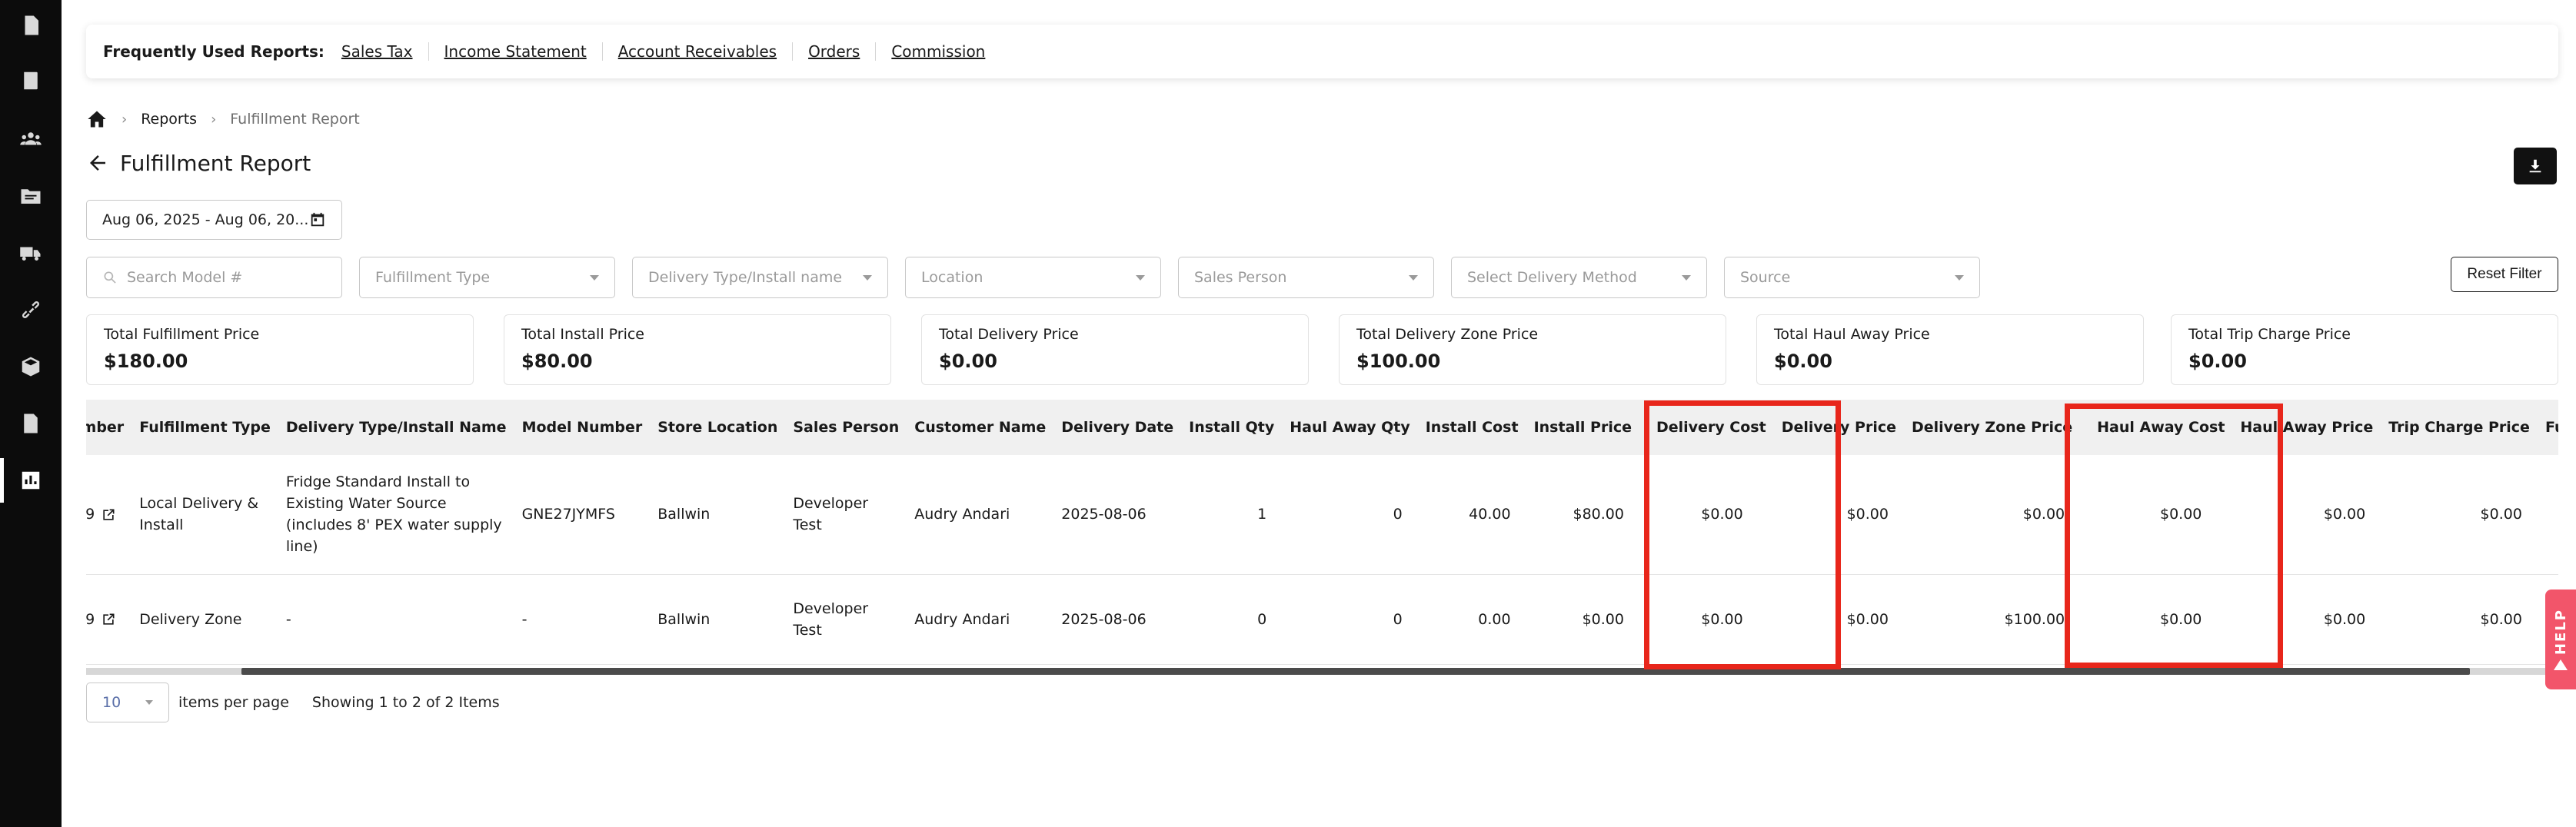 The image size is (2576, 827). Describe the element at coordinates (1950, 349) in the screenshot. I see `total-card: Total Haul Away Price $0.00` at that location.